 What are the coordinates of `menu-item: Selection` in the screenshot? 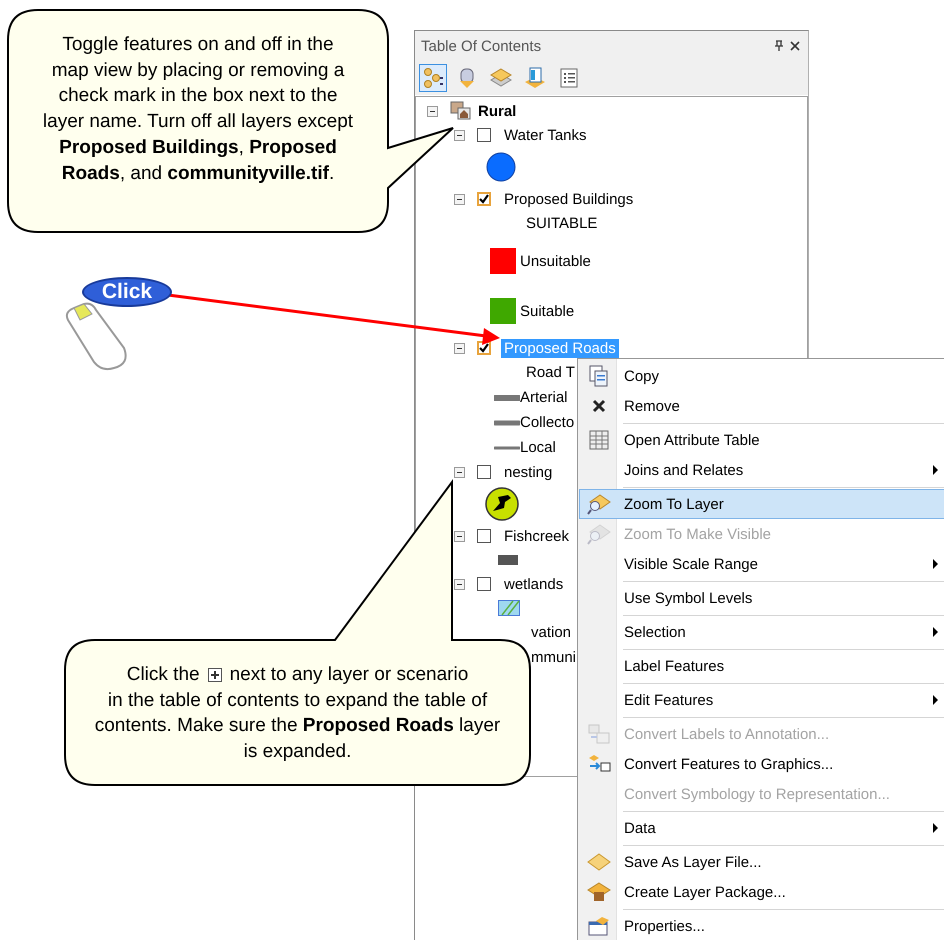 It's located at (761, 632).